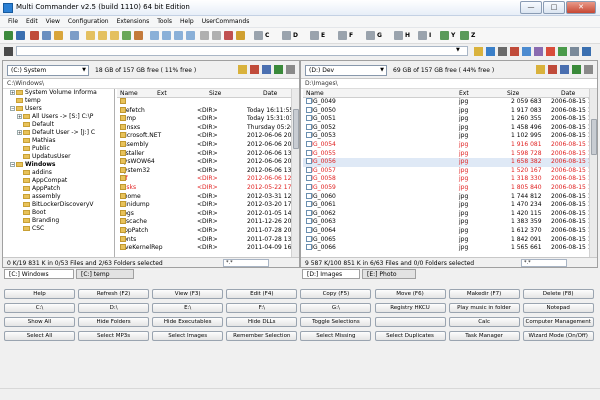  I want to click on col-ext-header: Ext, so click(464, 93).